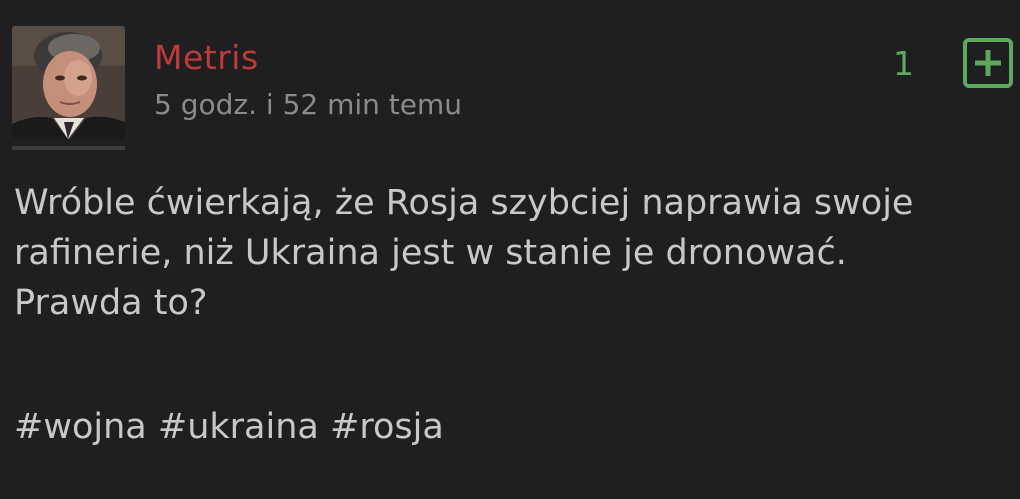 This screenshot has width=1020, height=499. I want to click on plus-icon, so click(988, 63).